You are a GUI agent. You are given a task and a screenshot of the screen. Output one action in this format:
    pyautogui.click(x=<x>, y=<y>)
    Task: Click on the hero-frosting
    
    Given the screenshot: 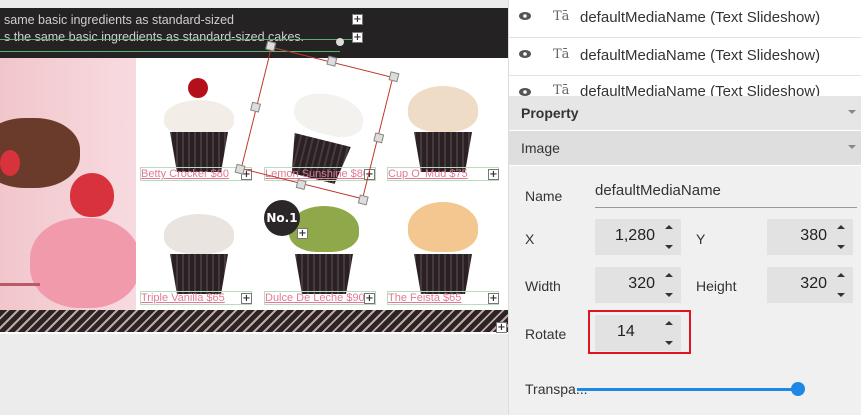 What is the action you would take?
    pyautogui.click(x=85, y=263)
    